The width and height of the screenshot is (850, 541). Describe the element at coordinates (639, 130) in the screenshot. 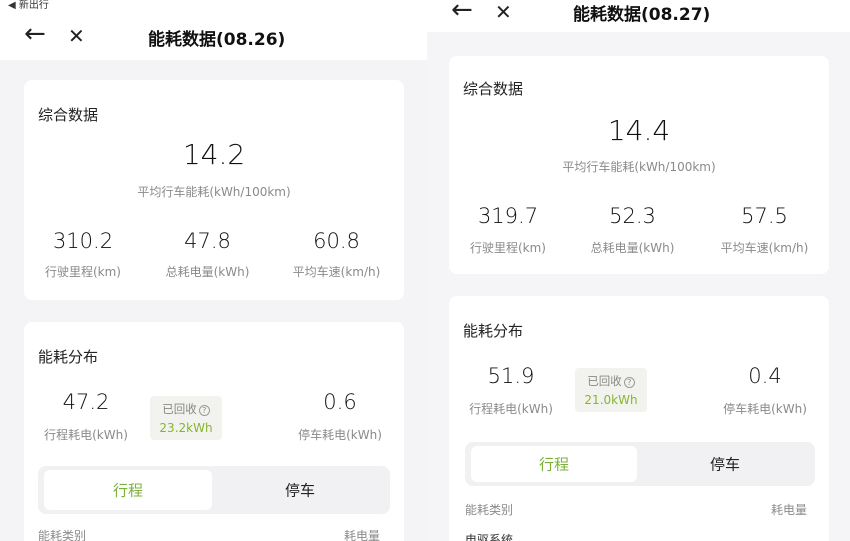

I see `avg-consumption-value: 14.4` at that location.